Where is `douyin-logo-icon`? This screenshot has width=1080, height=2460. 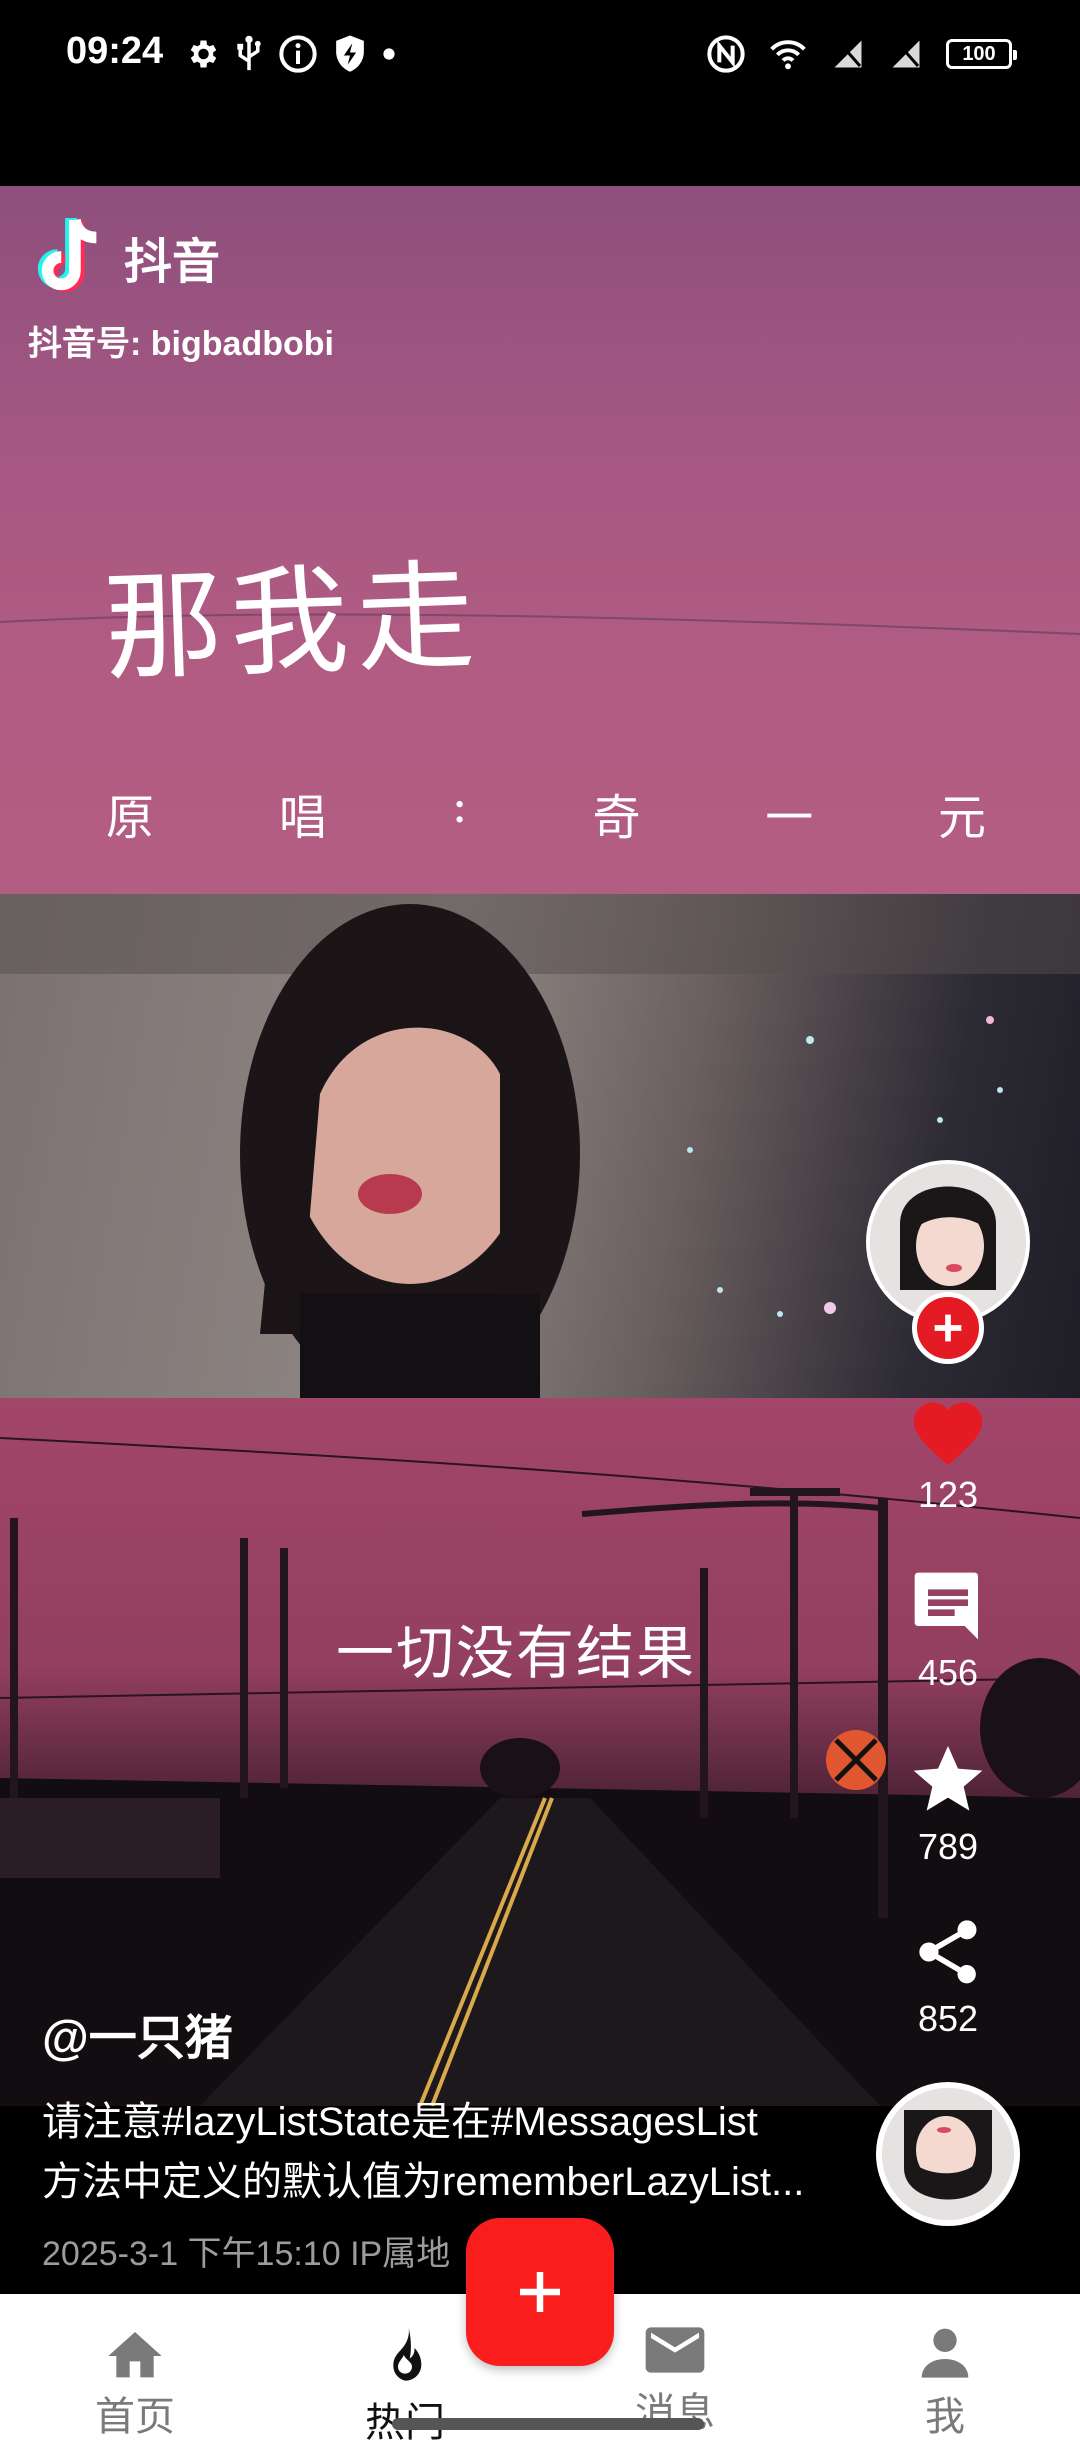
douyin-logo-icon is located at coordinates (67, 255).